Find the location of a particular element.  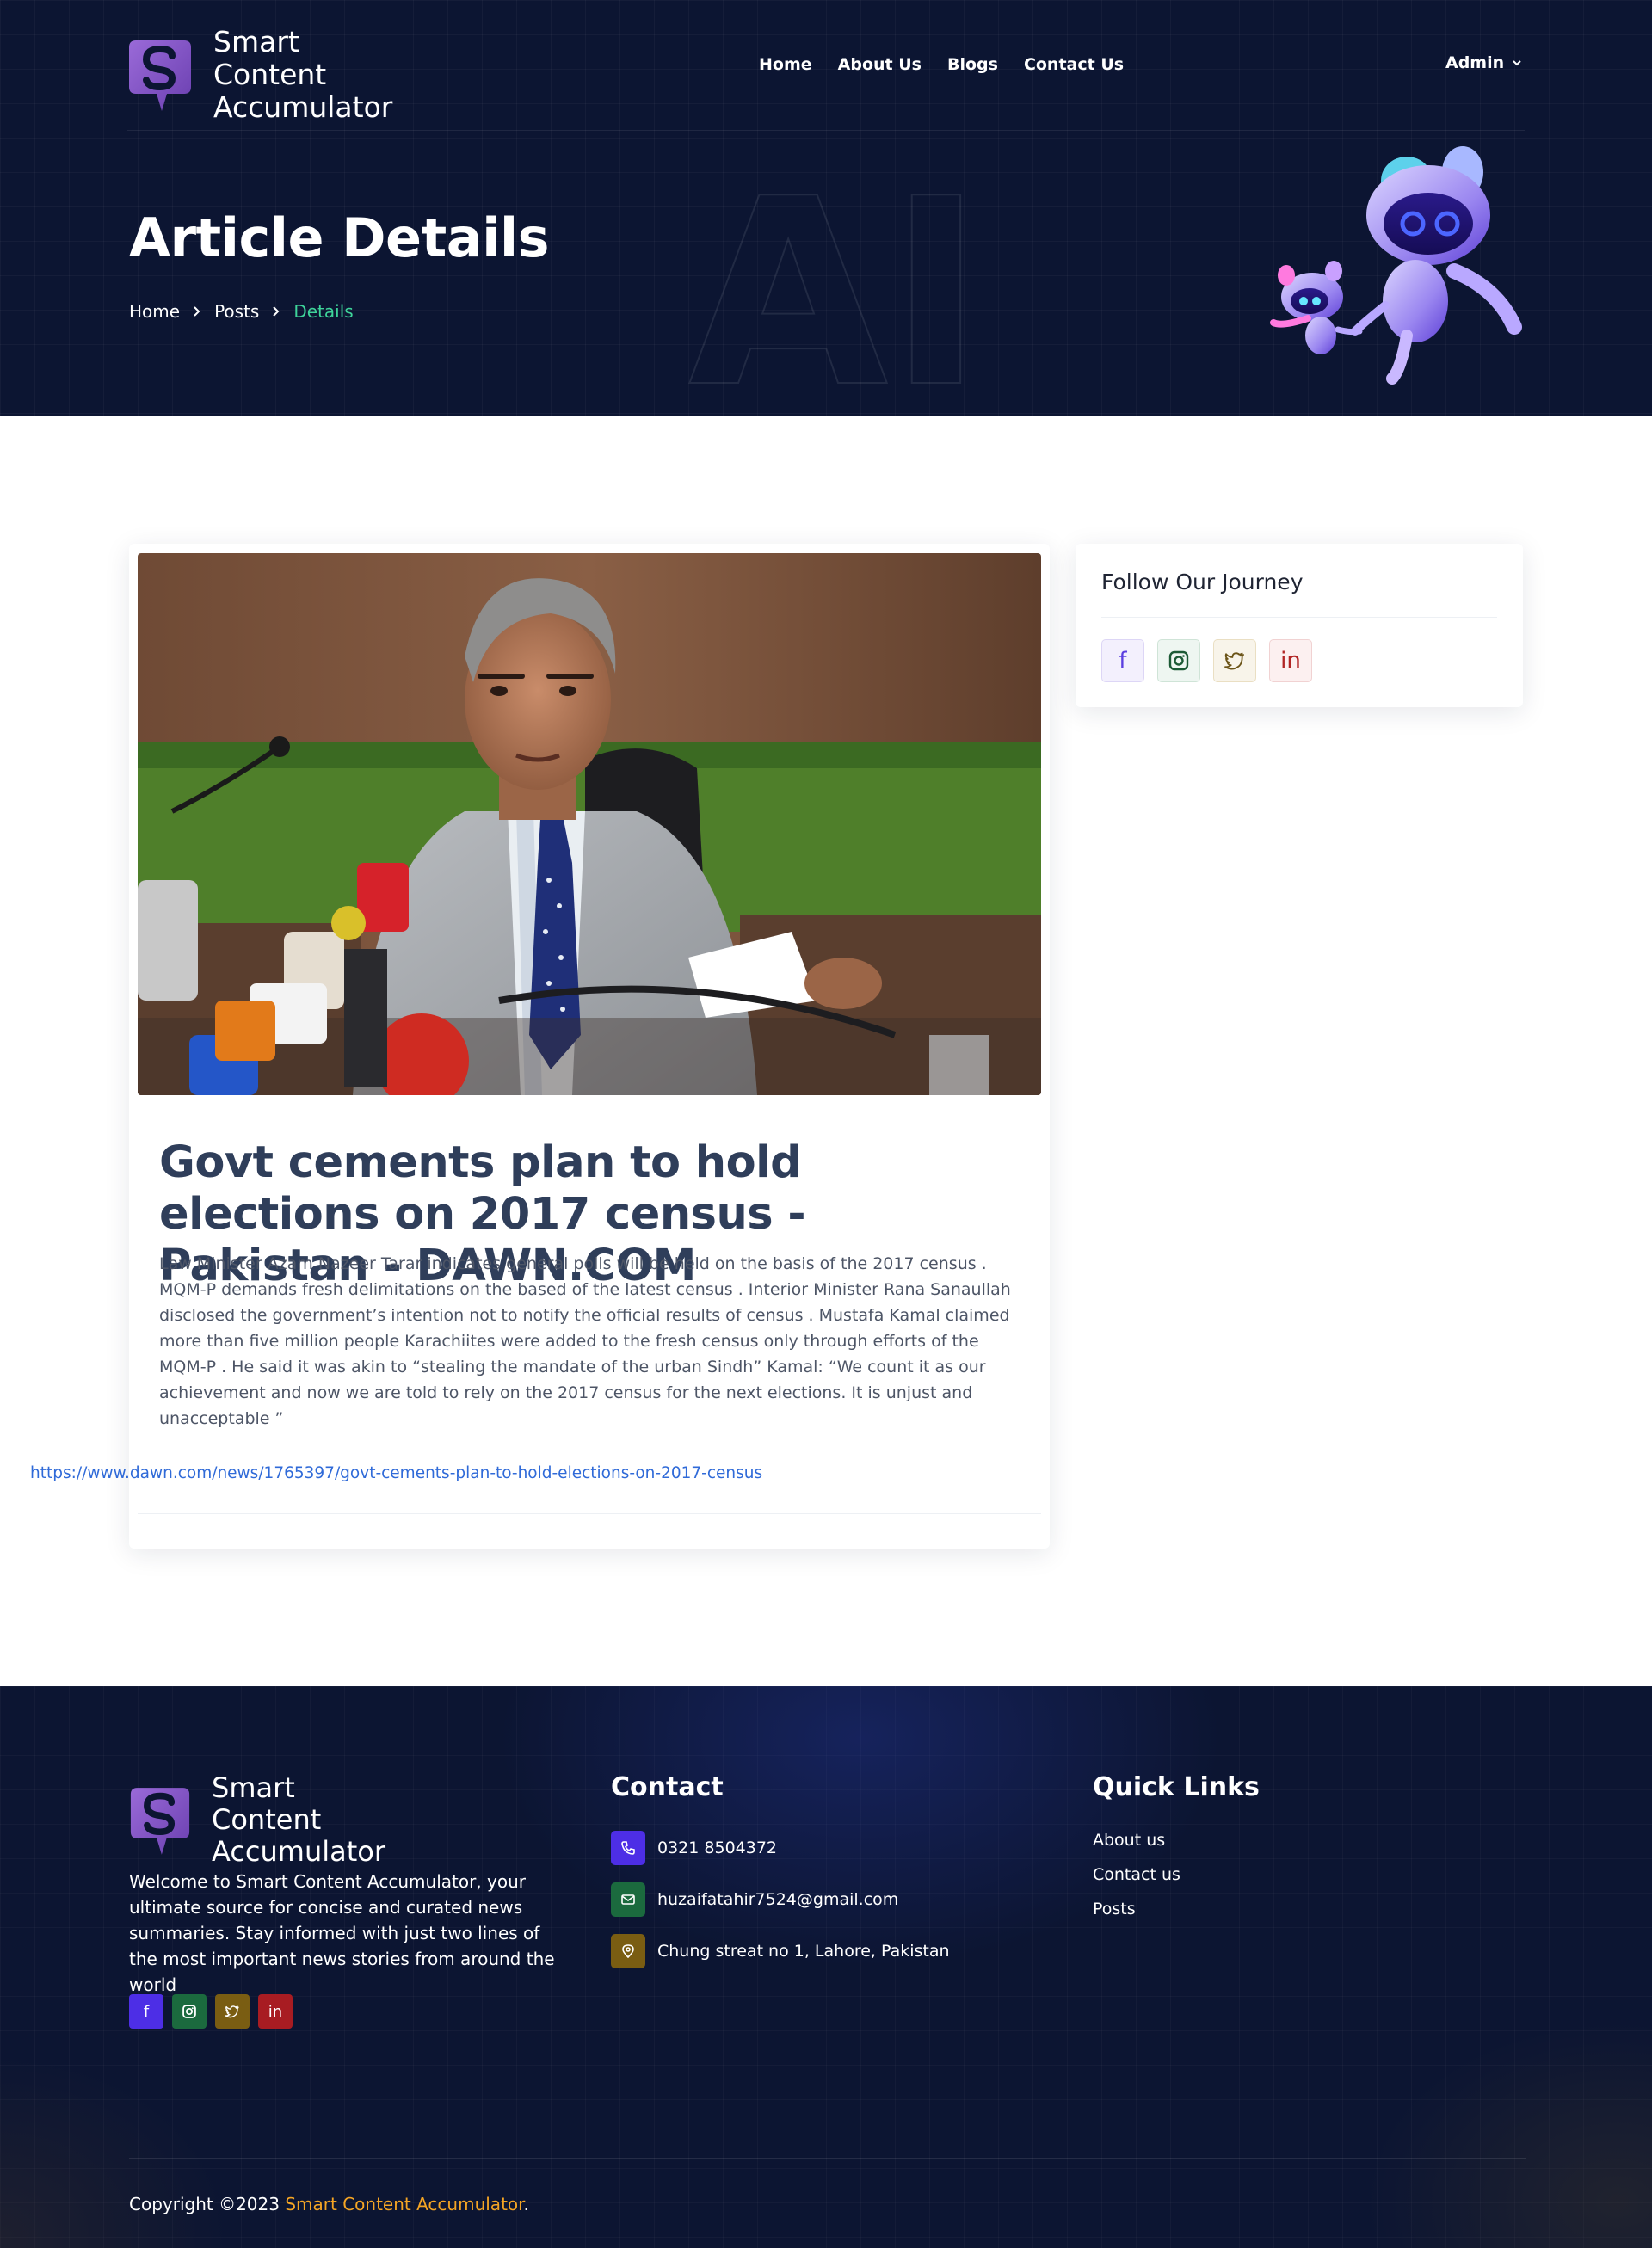

follow-journey-card: Follow Our Journey f in is located at coordinates (1299, 625).